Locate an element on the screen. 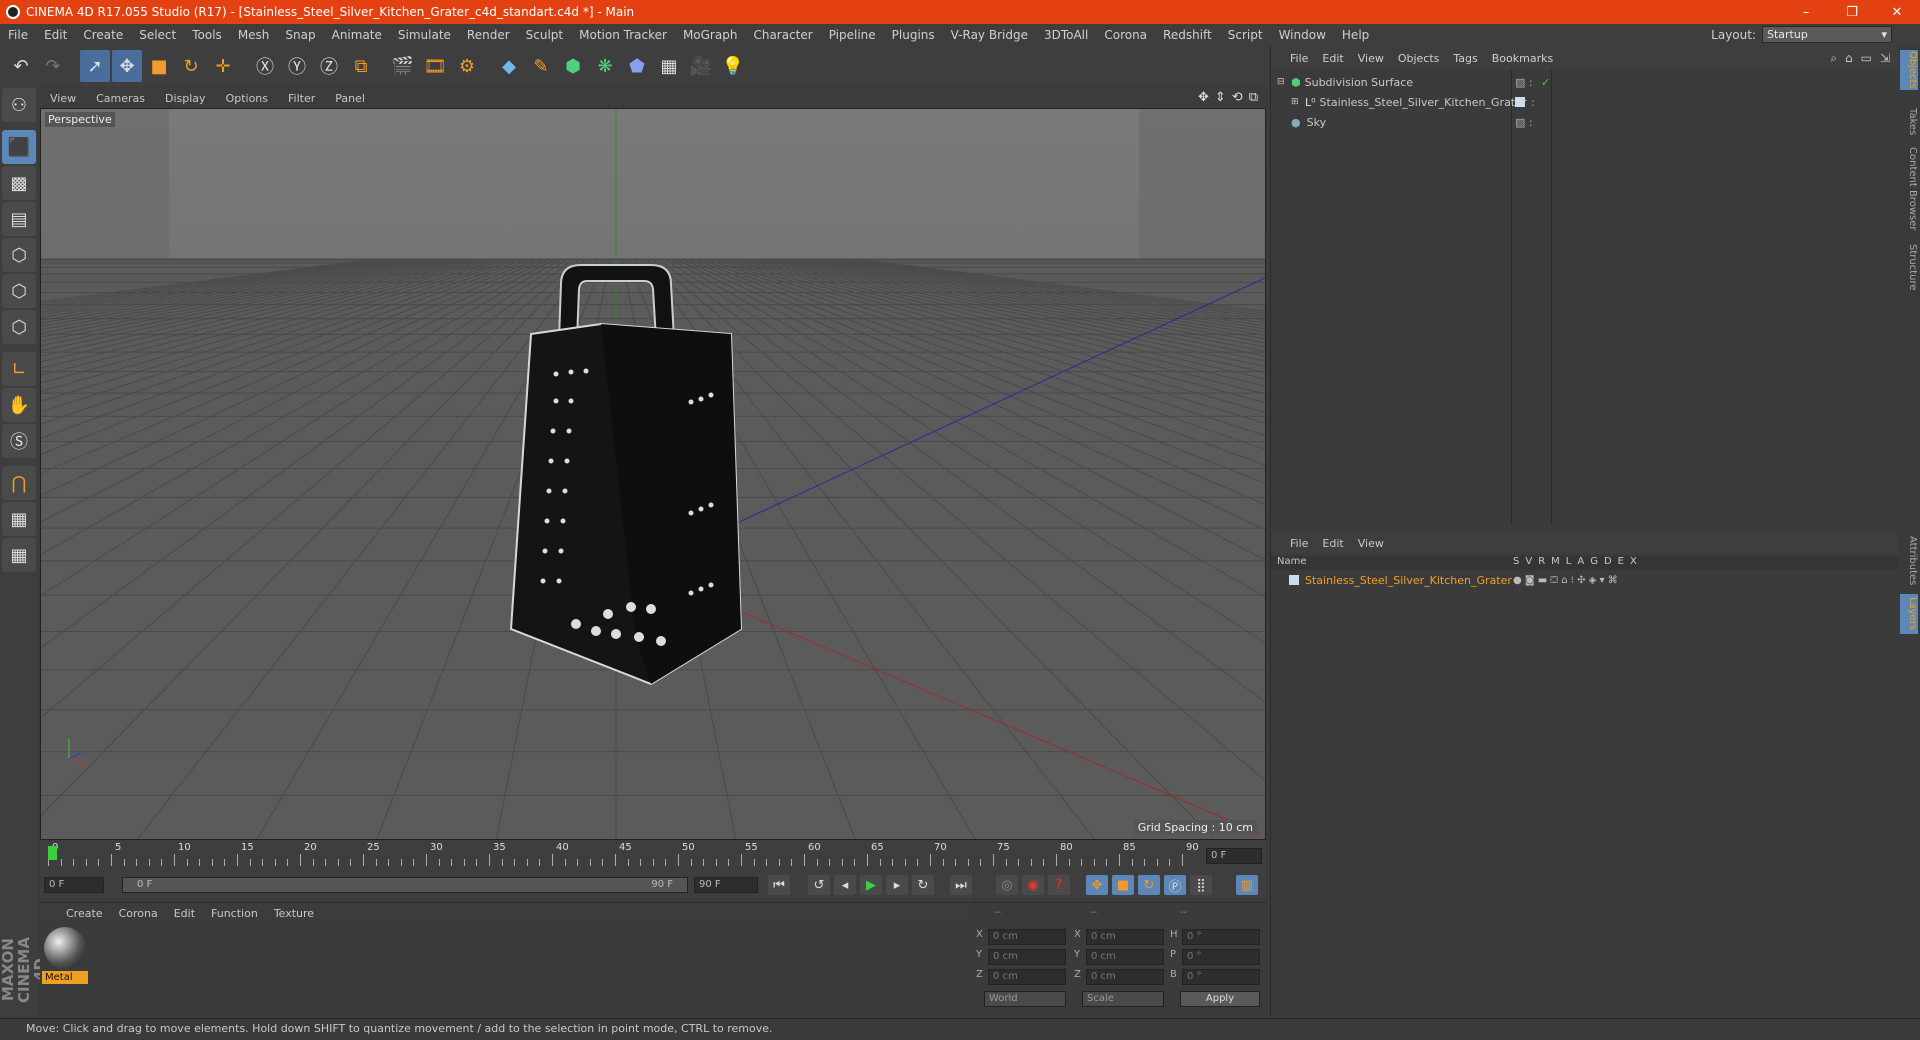 The image size is (1920, 1040). z-axis-lock-icon: Ⓩ is located at coordinates (329, 66).